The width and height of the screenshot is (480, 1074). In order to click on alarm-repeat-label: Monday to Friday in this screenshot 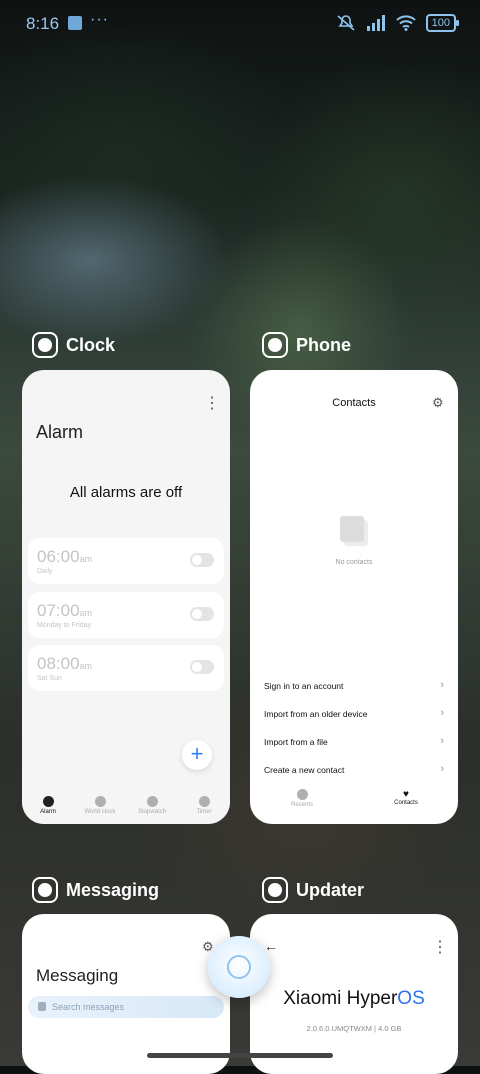, I will do `click(64, 625)`.